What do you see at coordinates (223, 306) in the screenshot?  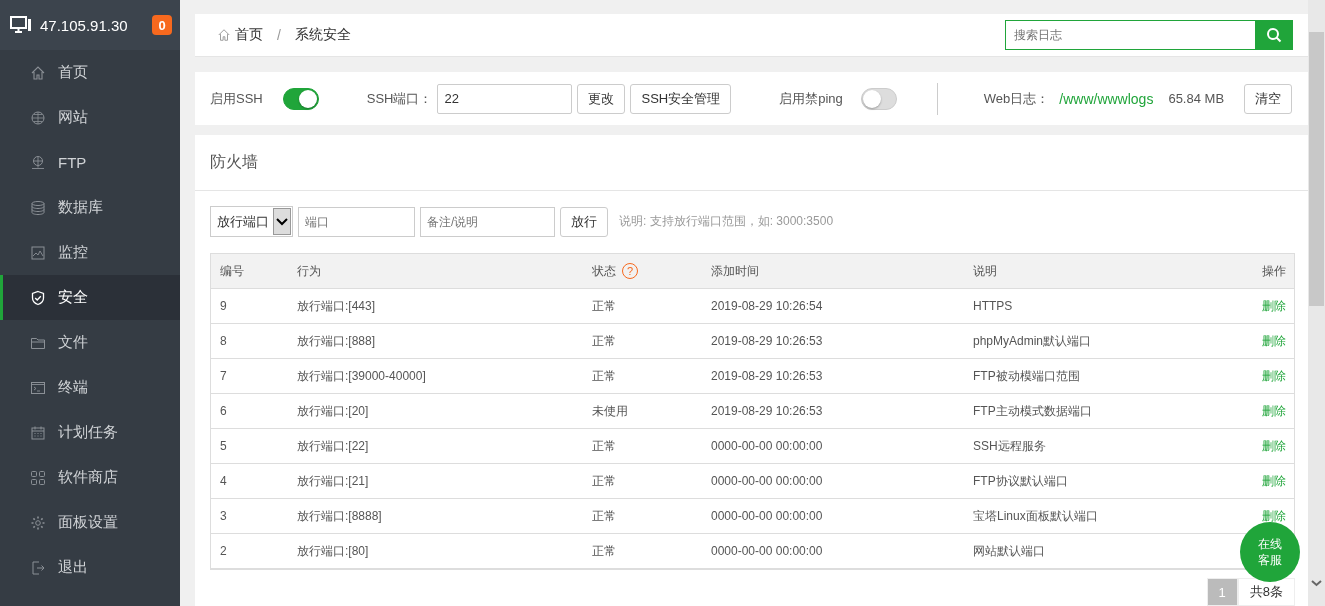 I see `table-cell: 9` at bounding box center [223, 306].